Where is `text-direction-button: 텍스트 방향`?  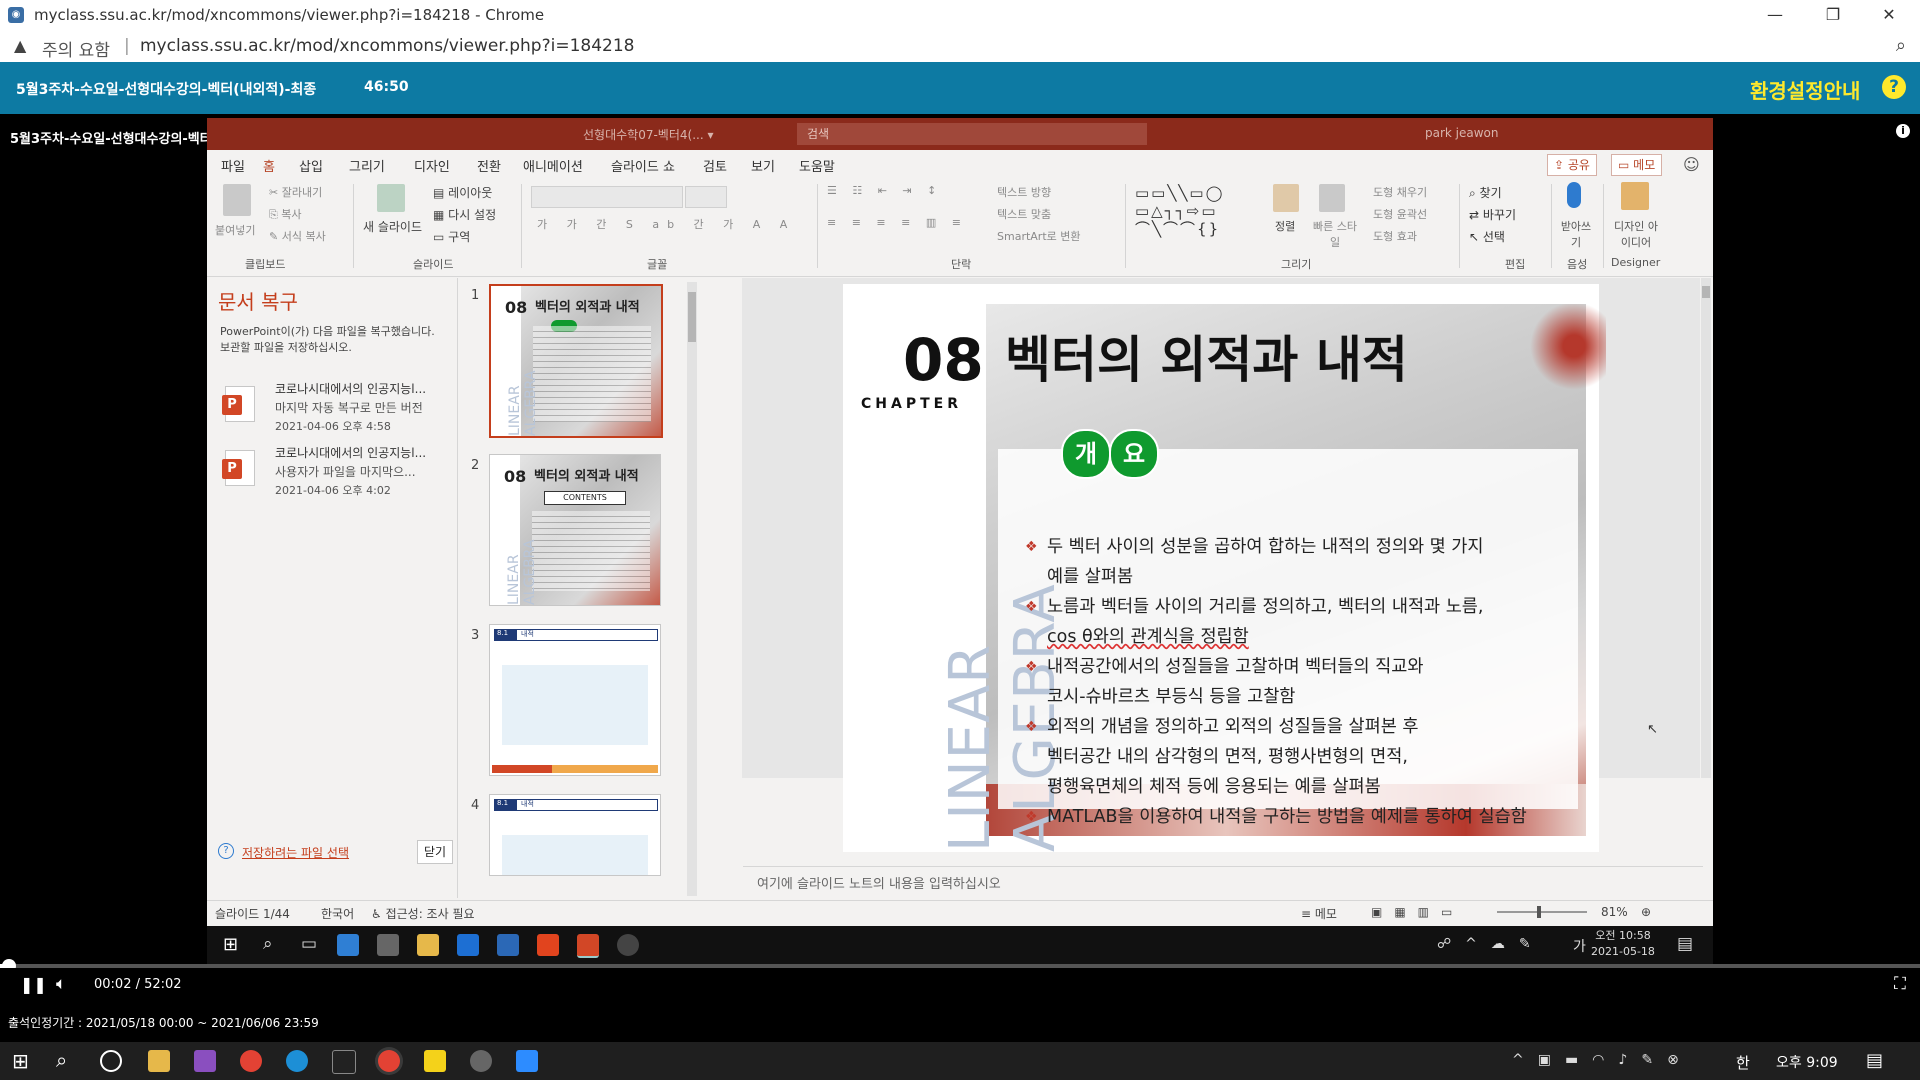 text-direction-button: 텍스트 방향 is located at coordinates (1024, 192).